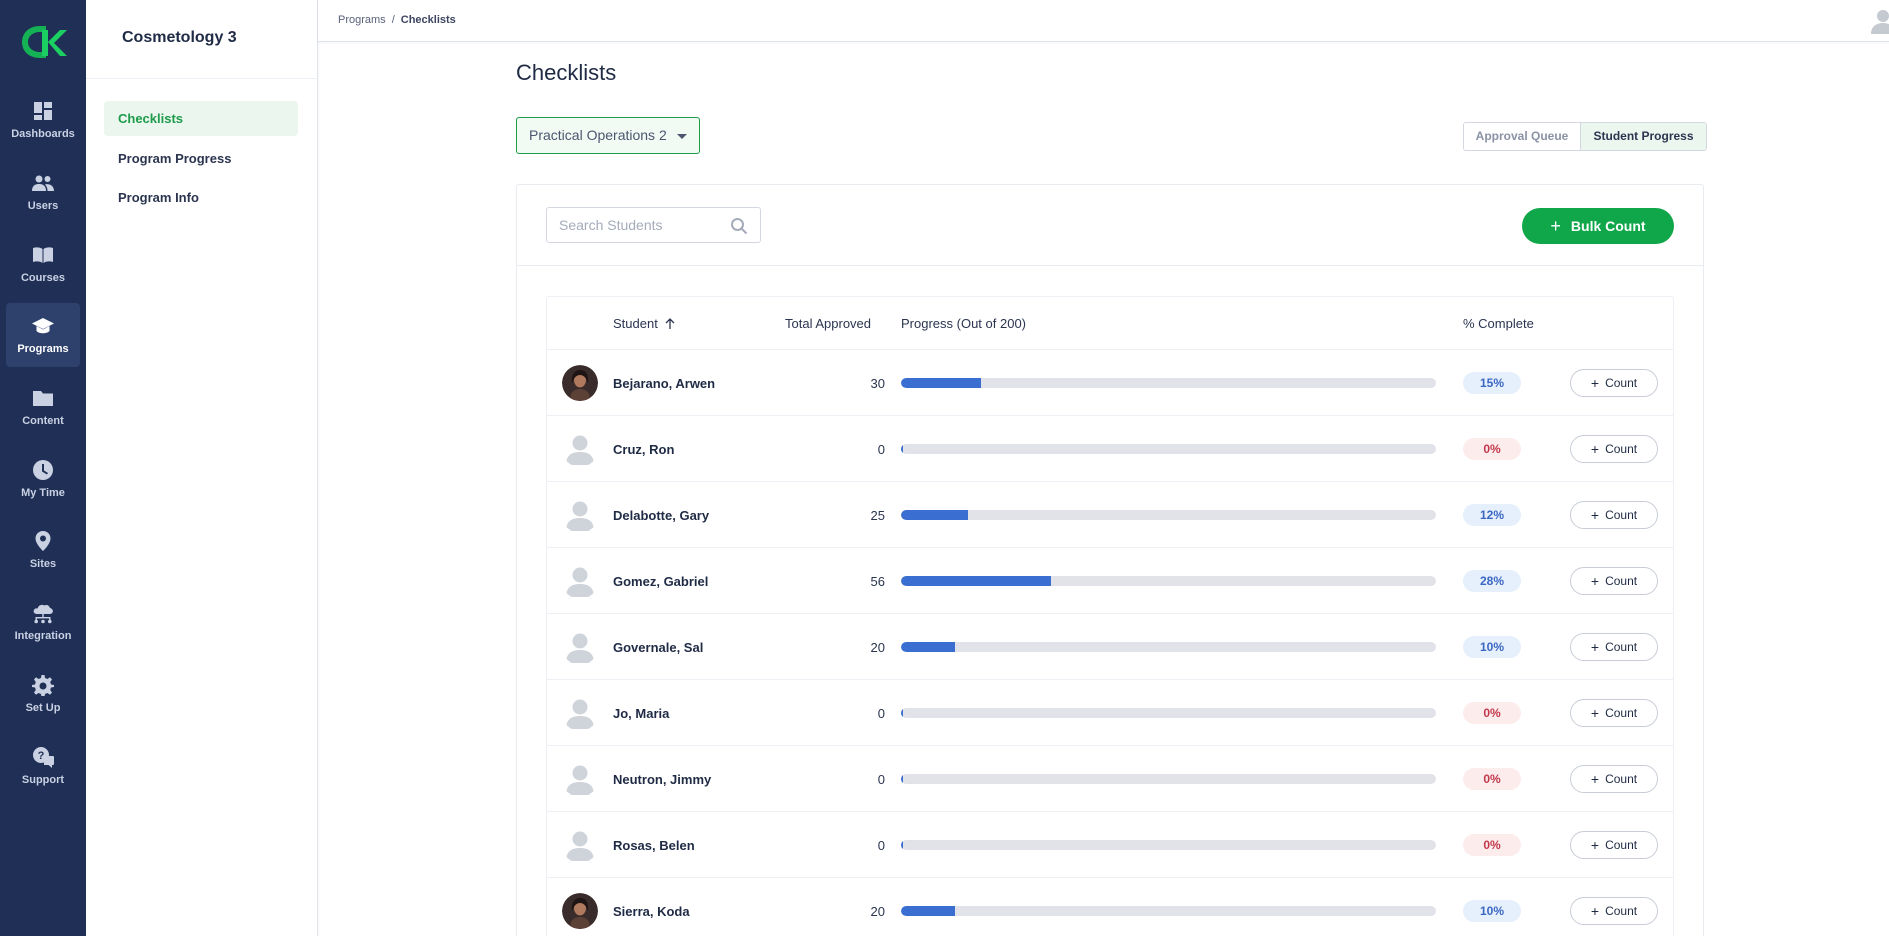 This screenshot has height=936, width=1889. I want to click on top-bar: Programs / Checklists, so click(1103, 21).